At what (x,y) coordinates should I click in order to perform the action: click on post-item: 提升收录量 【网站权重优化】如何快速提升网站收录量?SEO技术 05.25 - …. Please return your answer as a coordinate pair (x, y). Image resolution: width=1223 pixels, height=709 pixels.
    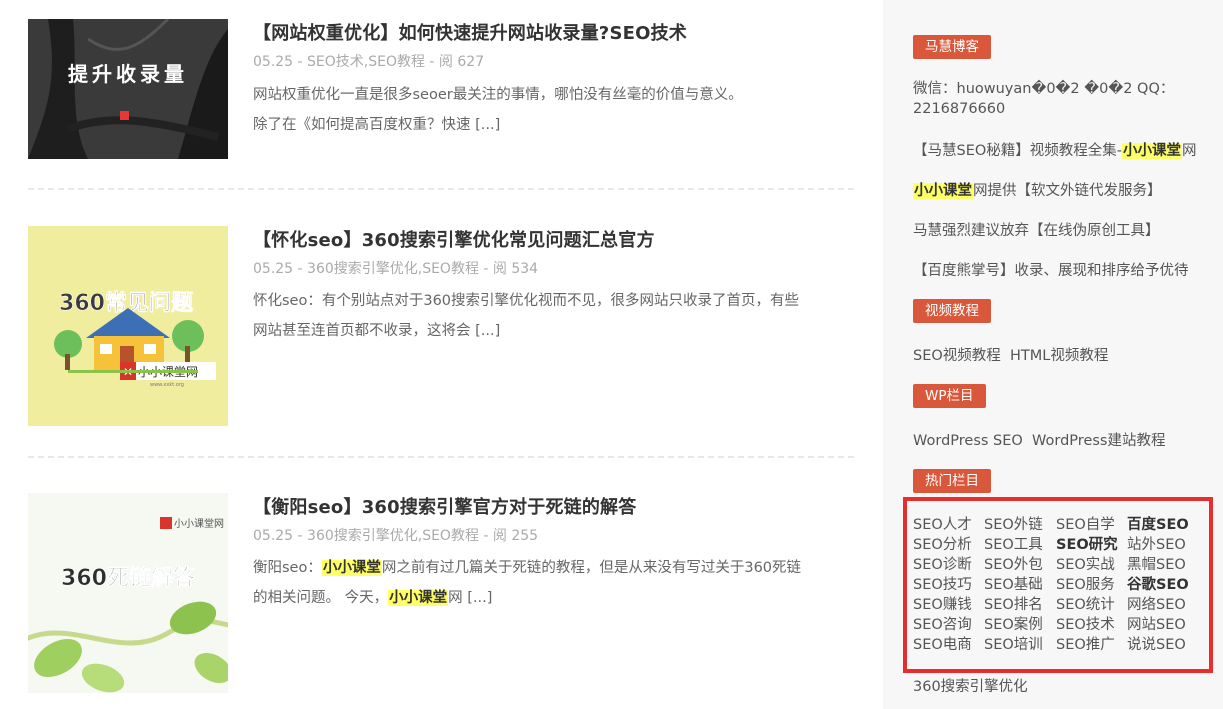
    Looking at the image, I should click on (441, 89).